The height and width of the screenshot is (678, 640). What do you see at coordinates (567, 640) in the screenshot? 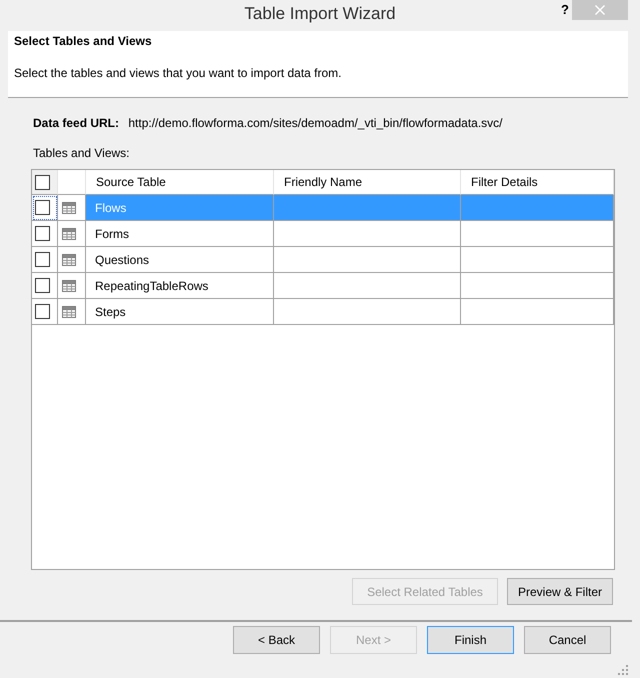
I see `nav-button: Cancel` at bounding box center [567, 640].